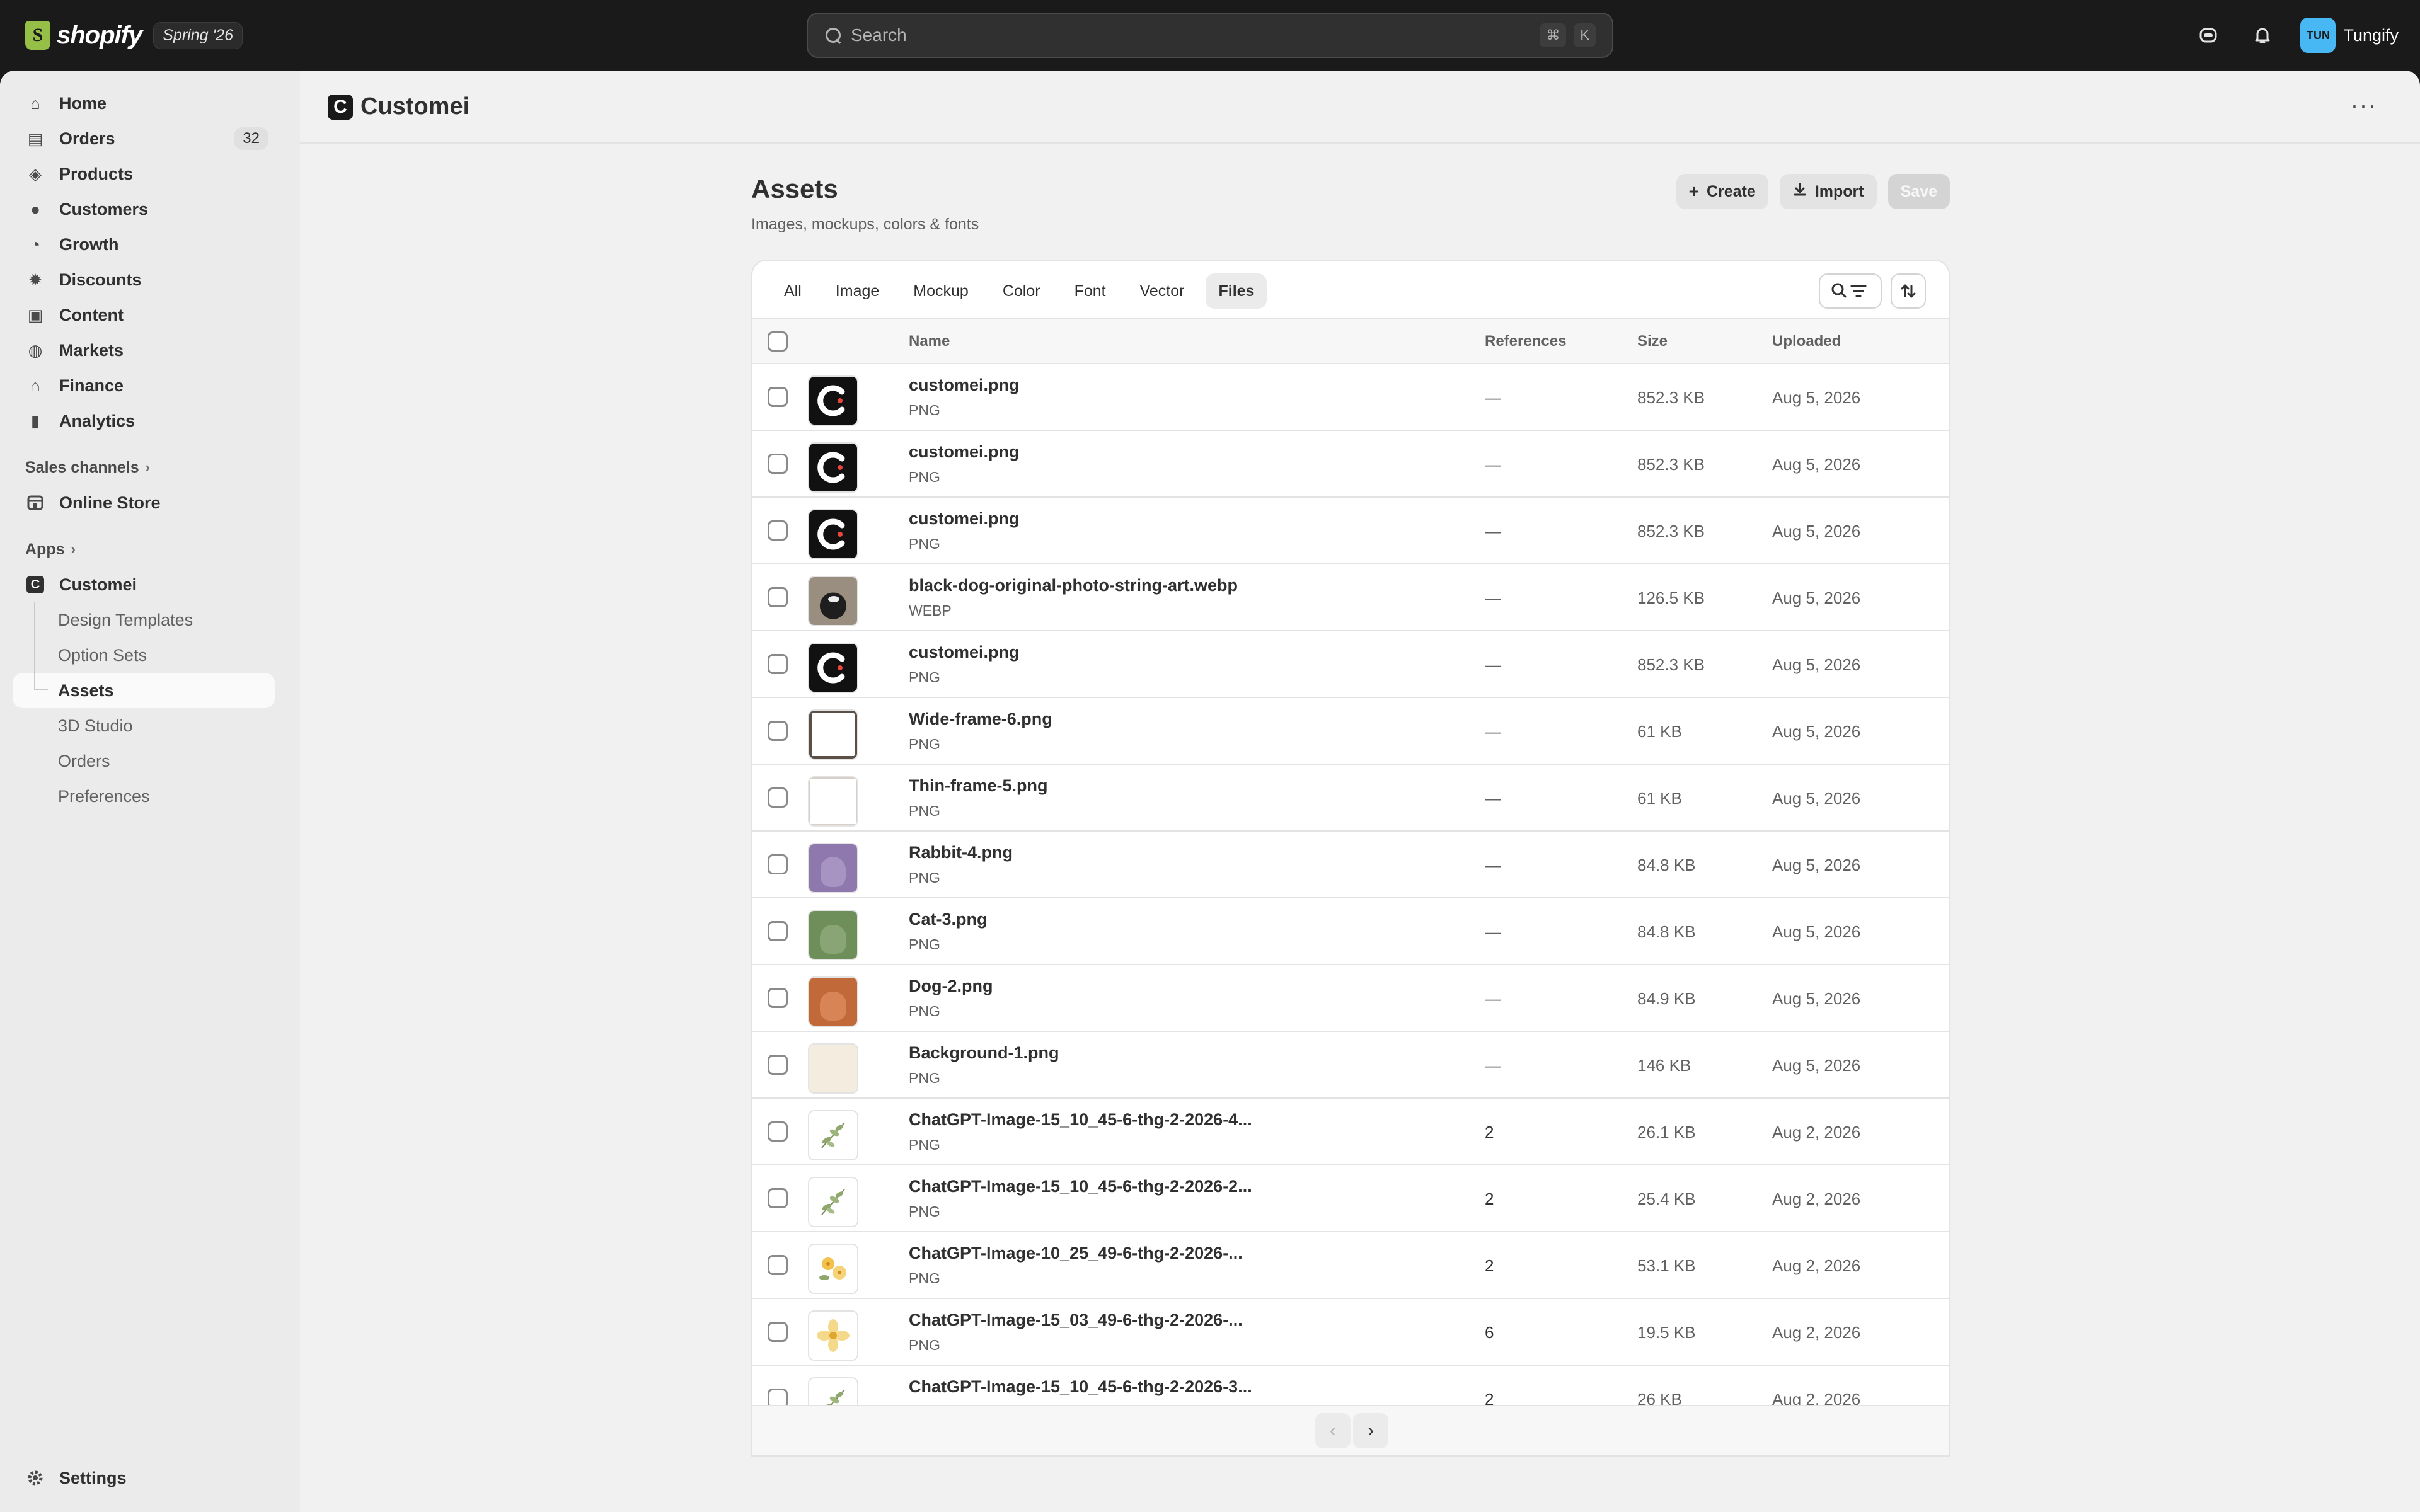 This screenshot has width=2420, height=1512. I want to click on save-button: Save, so click(1918, 191).